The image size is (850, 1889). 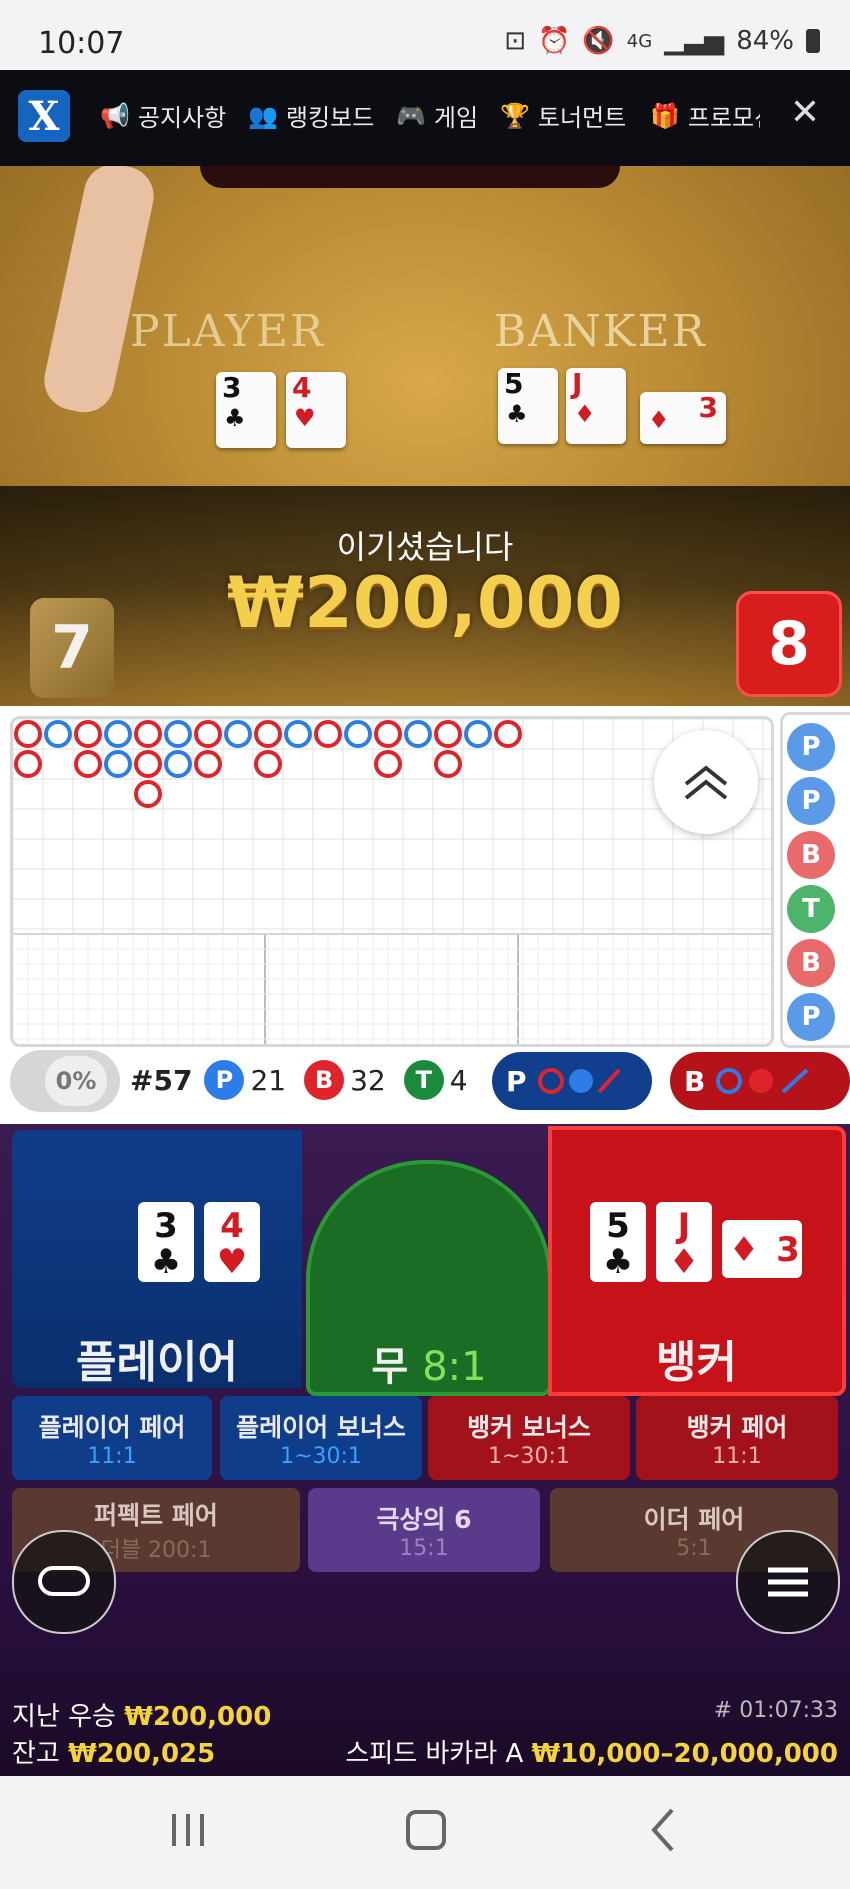 What do you see at coordinates (424, 1530) in the screenshot?
I see `super-six-bet: 극상의 6 15:1` at bounding box center [424, 1530].